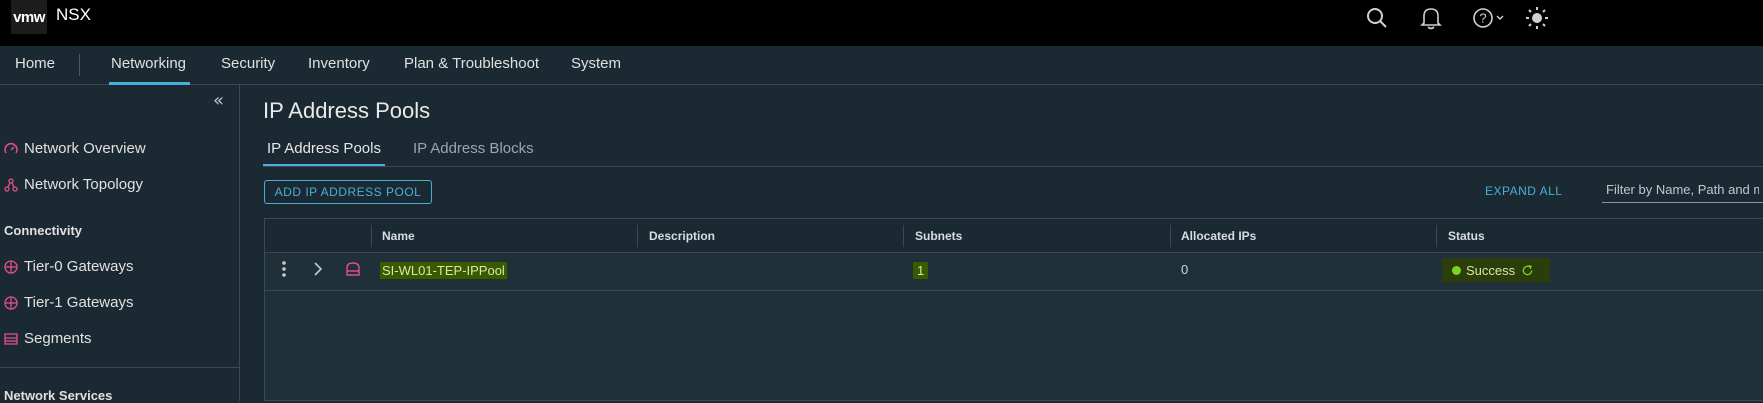 The height and width of the screenshot is (403, 1763). I want to click on nav-plan-troubleshoot: Plan & Troubleshoot, so click(471, 63).